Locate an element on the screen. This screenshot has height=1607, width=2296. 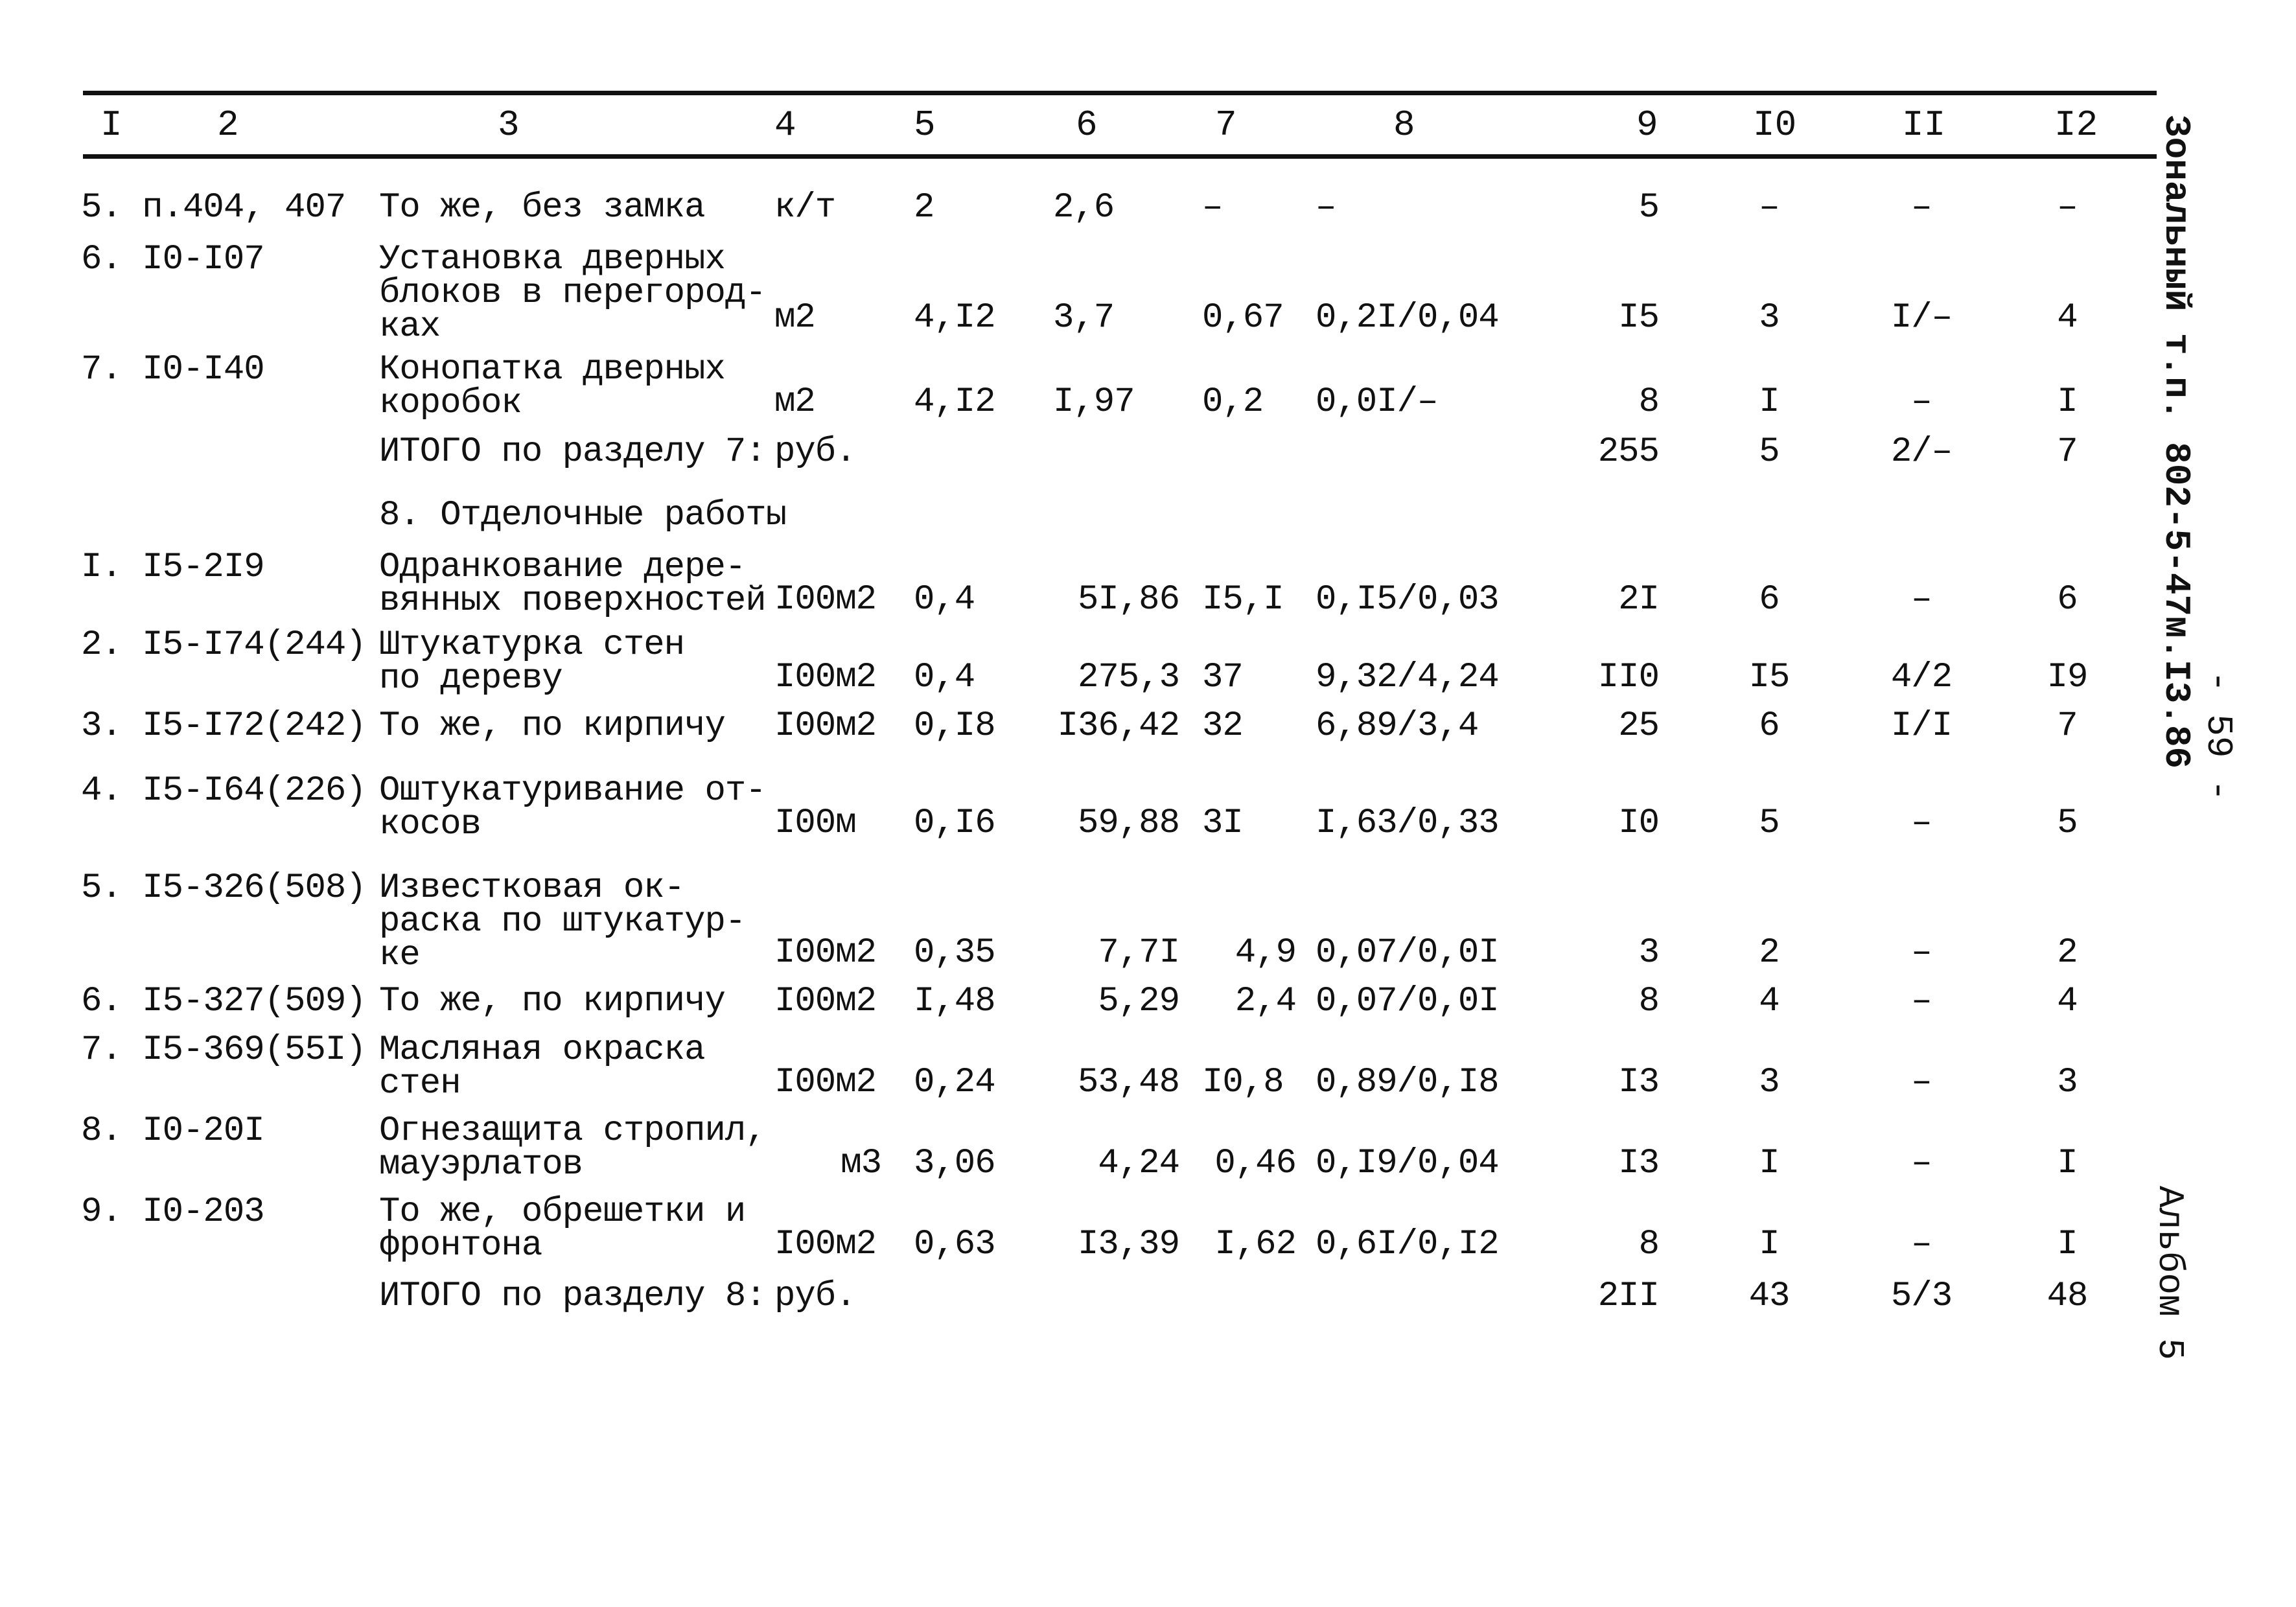
cell-c7: 0,46 is located at coordinates (1255, 1163).